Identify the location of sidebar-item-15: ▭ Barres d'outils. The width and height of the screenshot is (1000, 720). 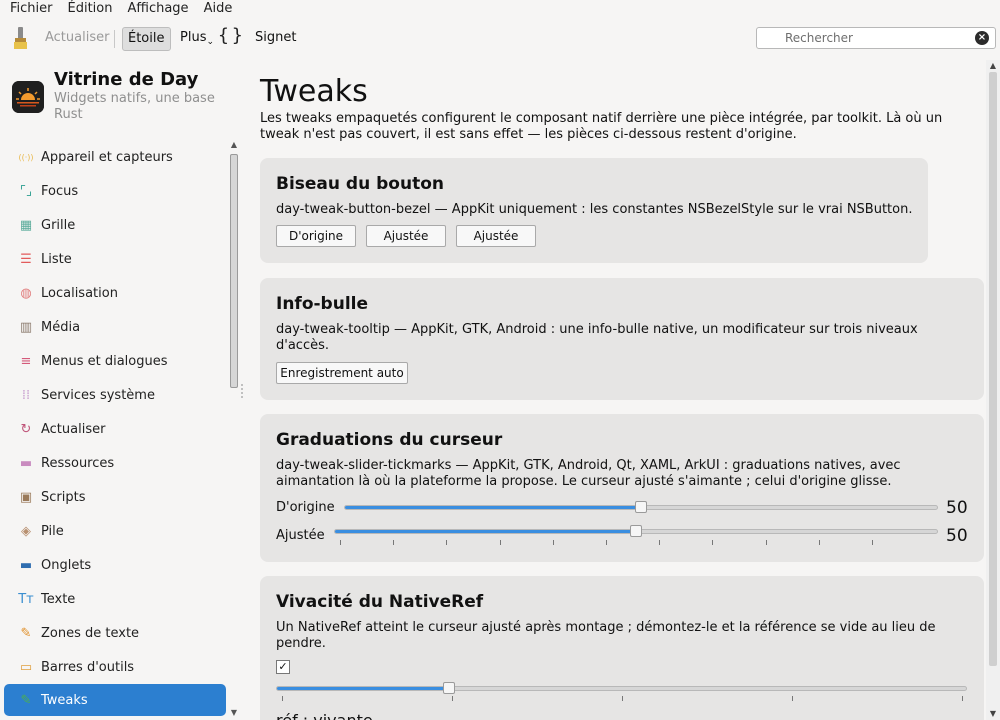
(115, 667).